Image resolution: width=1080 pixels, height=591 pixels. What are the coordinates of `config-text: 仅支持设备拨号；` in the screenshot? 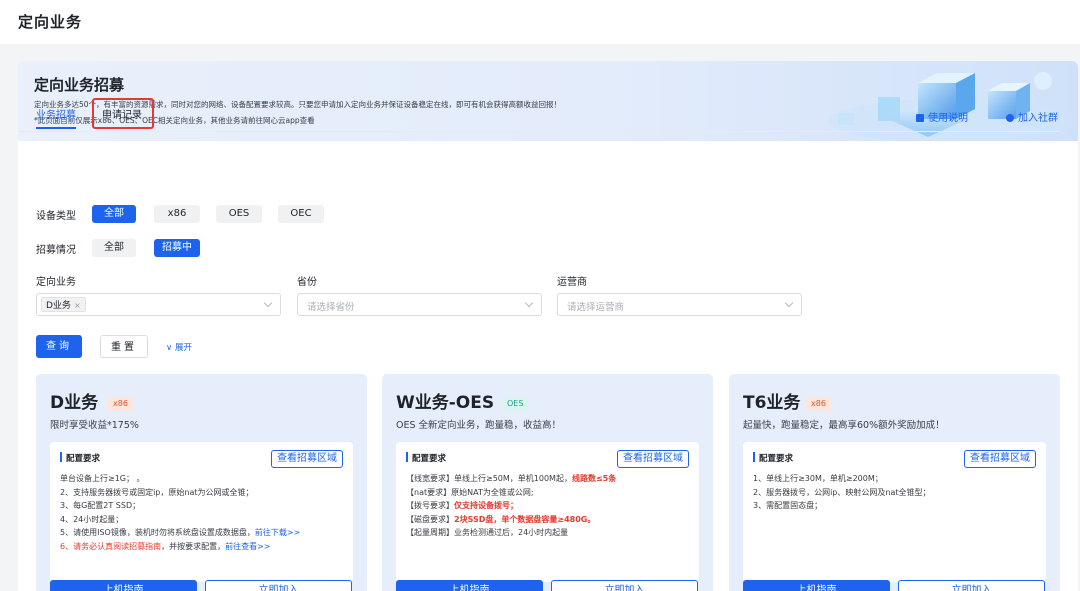 It's located at (486, 505).